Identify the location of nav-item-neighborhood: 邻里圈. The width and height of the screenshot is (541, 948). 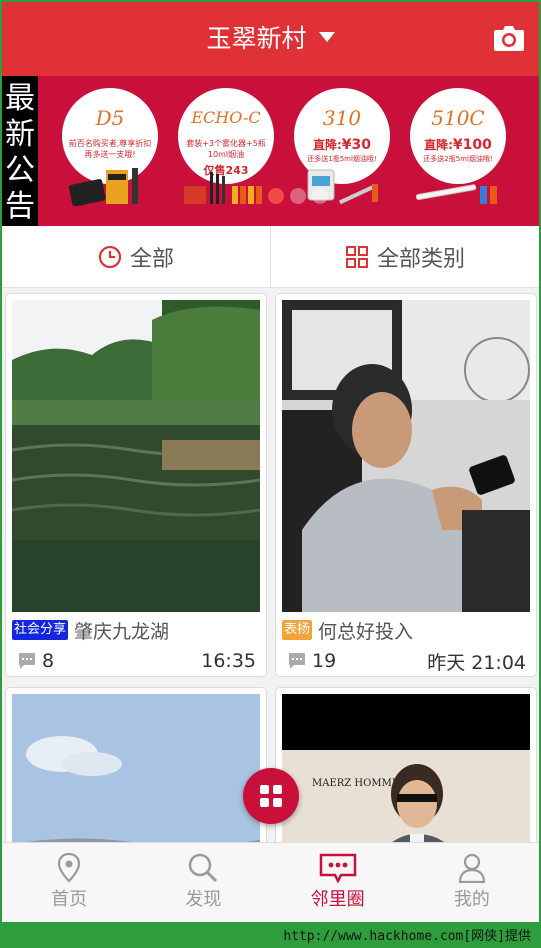
(338, 882).